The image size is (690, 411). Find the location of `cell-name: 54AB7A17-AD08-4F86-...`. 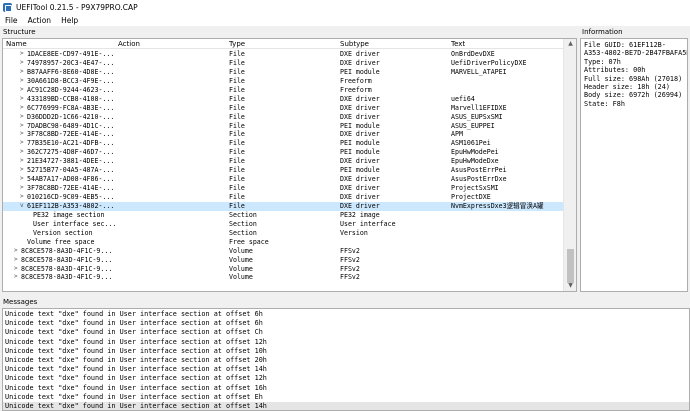

cell-name: 54AB7A17-AD08-4F86-... is located at coordinates (71, 179).